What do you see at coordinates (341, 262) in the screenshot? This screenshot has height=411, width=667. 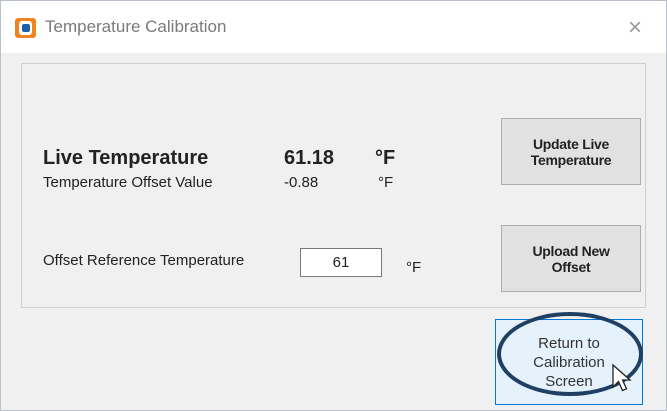 I see `reference-temperature-input` at bounding box center [341, 262].